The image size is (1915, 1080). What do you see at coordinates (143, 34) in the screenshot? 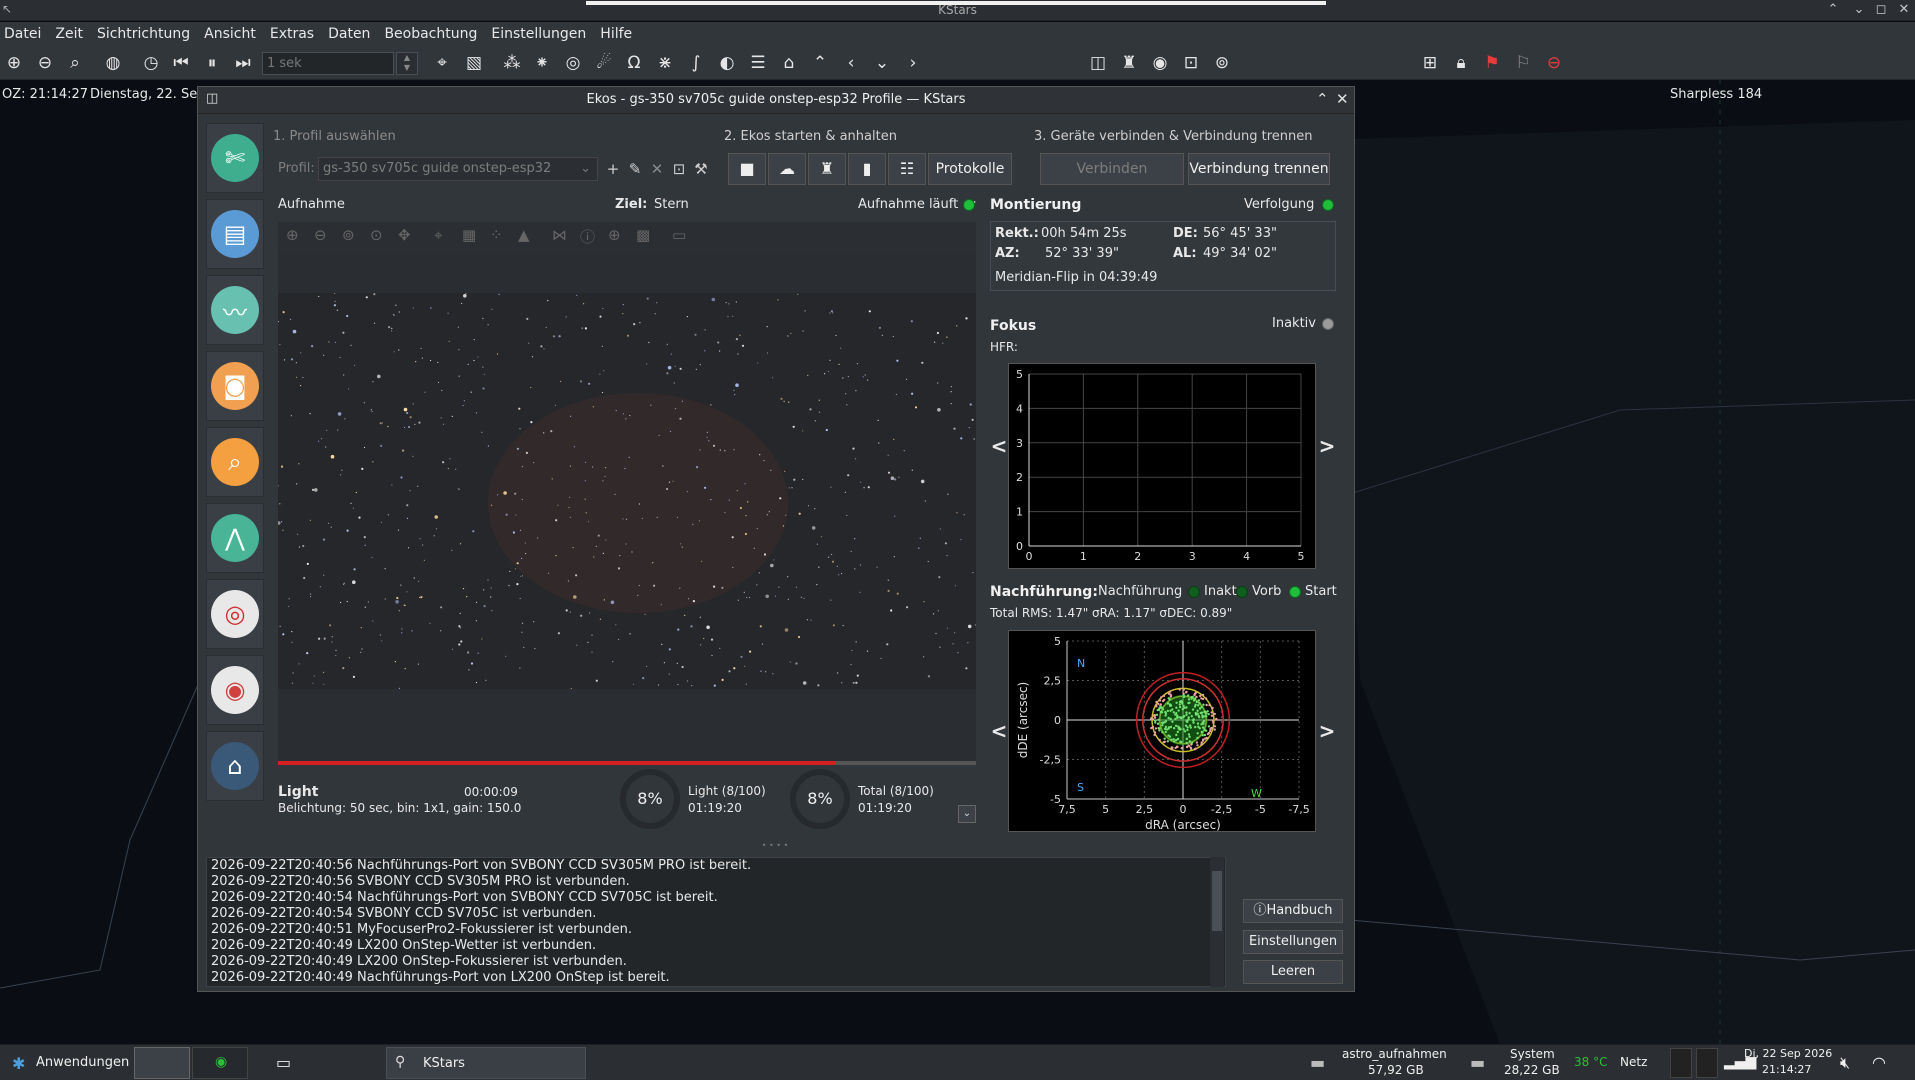
I see `menu-sichtrichtung: Sichtrichtung` at bounding box center [143, 34].